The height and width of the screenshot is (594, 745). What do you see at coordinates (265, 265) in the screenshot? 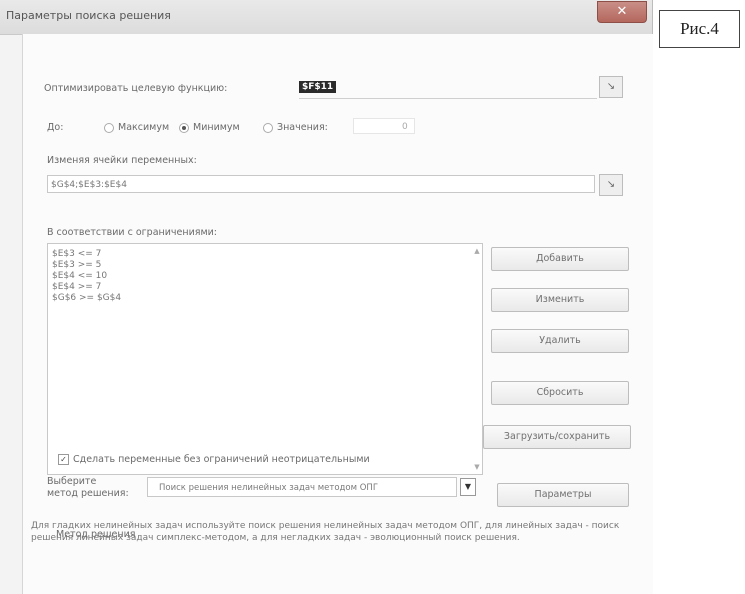
I see `list-item: $E$3 >= 5` at bounding box center [265, 265].